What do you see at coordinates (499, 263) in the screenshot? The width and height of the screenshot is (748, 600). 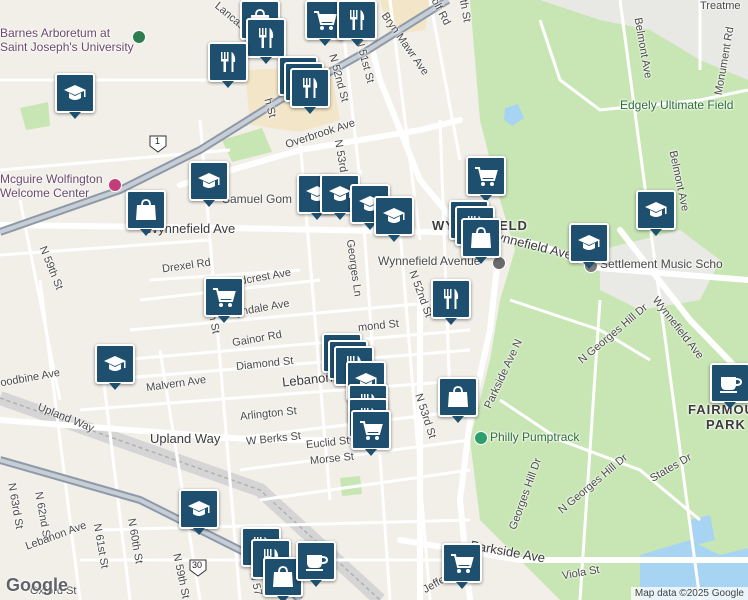 I see `train-station-icon` at bounding box center [499, 263].